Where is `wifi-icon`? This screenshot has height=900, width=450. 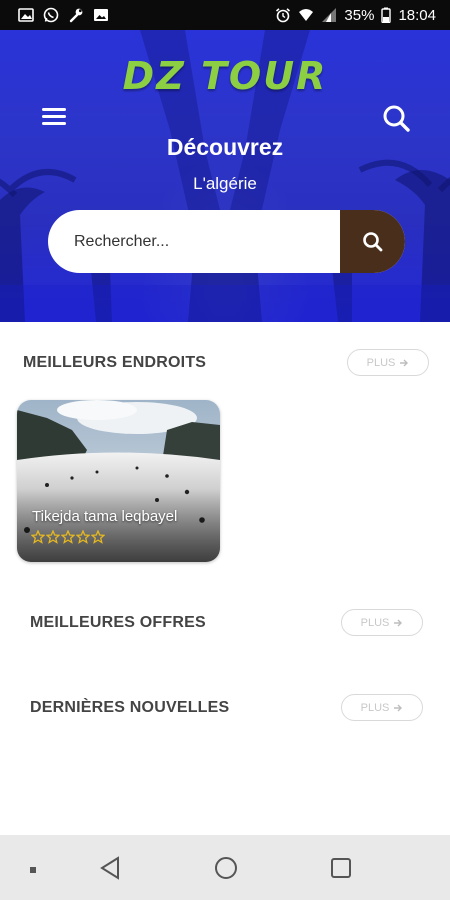
wifi-icon is located at coordinates (306, 15).